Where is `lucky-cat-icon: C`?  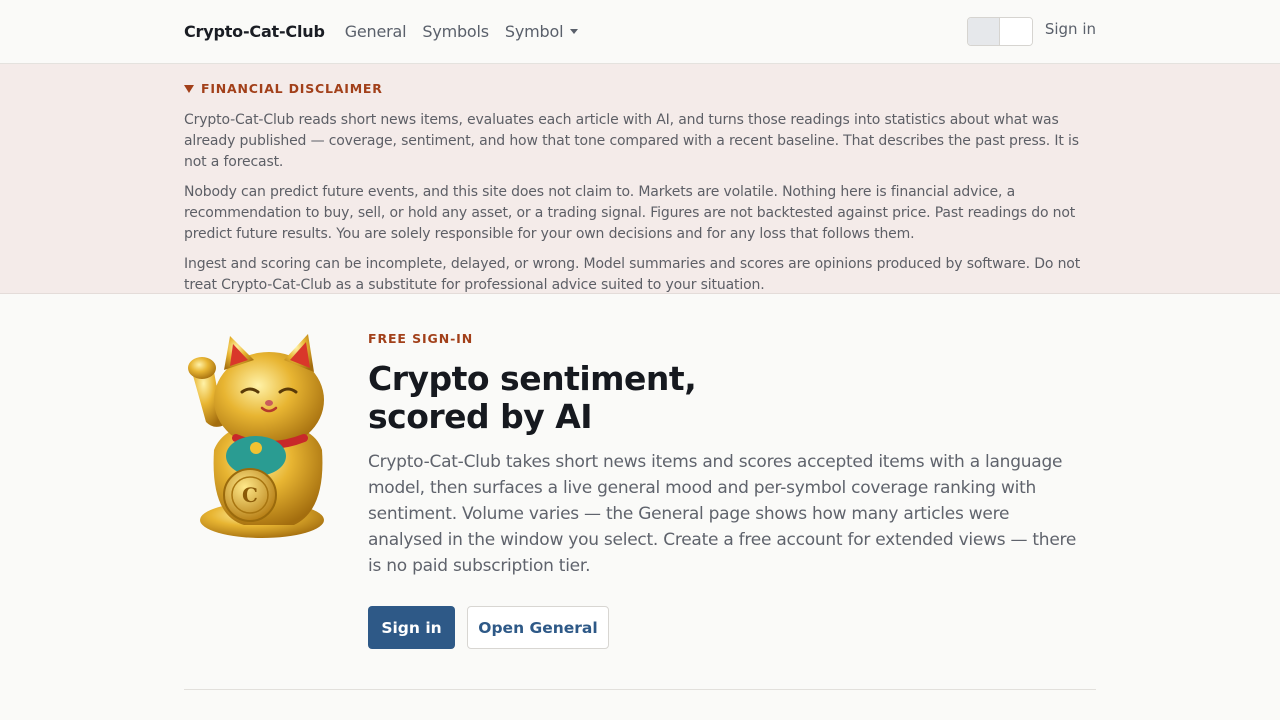
lucky-cat-icon: C is located at coordinates (256, 436).